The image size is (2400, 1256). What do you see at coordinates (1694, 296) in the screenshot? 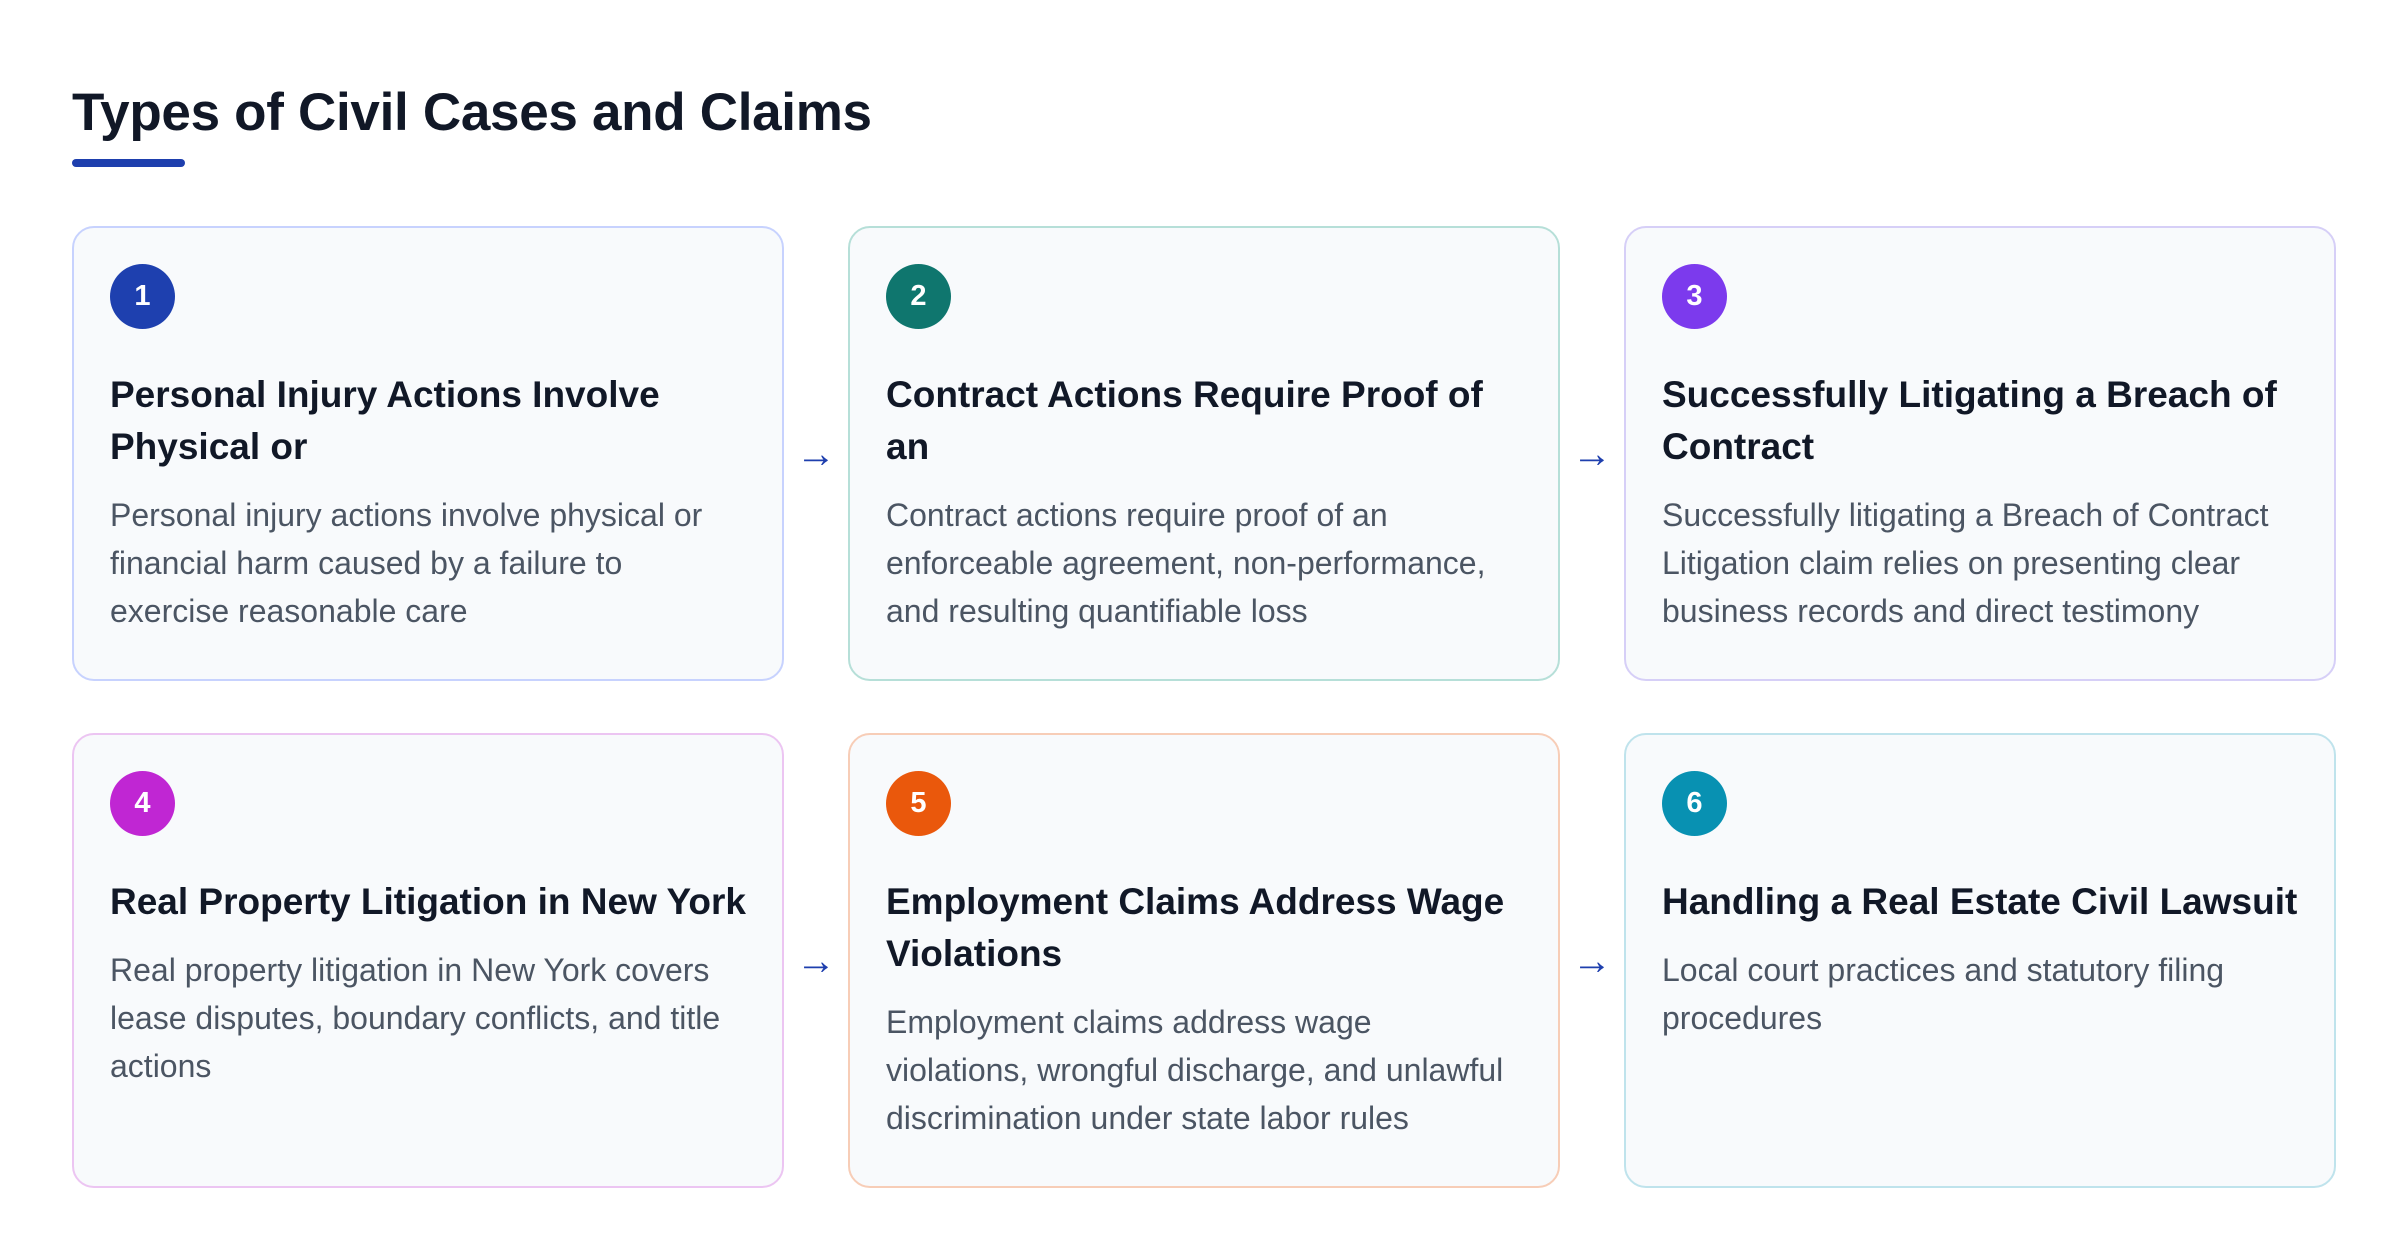
I see `step-badge-3: 3` at bounding box center [1694, 296].